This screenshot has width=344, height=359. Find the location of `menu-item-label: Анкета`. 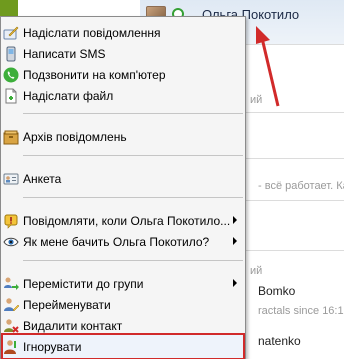

menu-item-label: Анкета is located at coordinates (42, 179).